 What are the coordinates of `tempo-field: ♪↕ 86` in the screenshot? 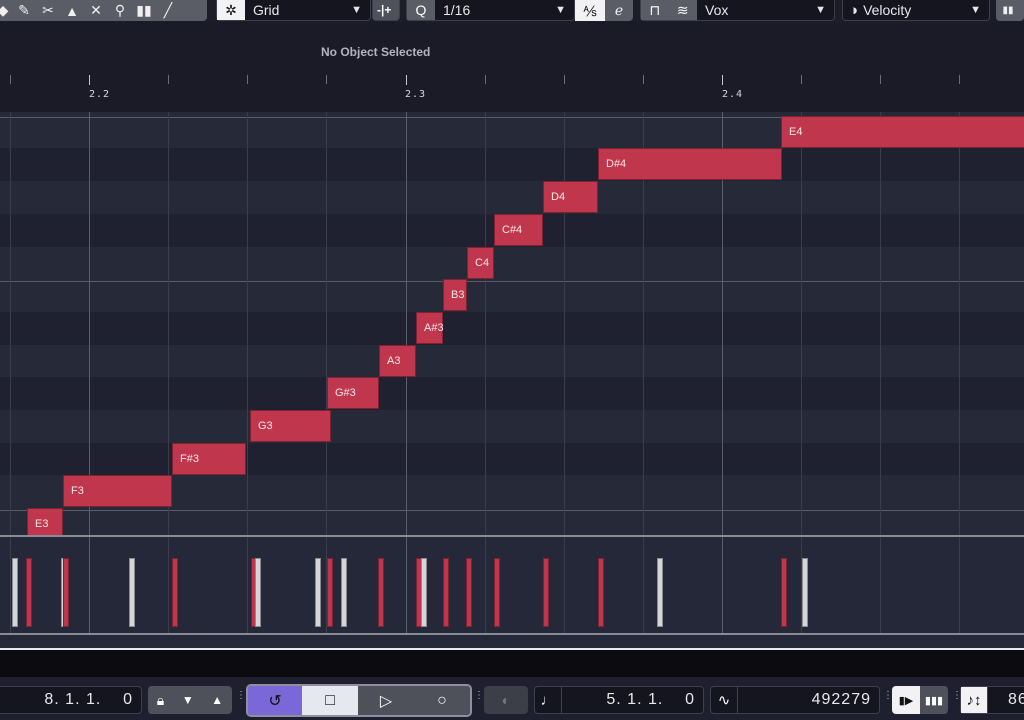 It's located at (992, 700).